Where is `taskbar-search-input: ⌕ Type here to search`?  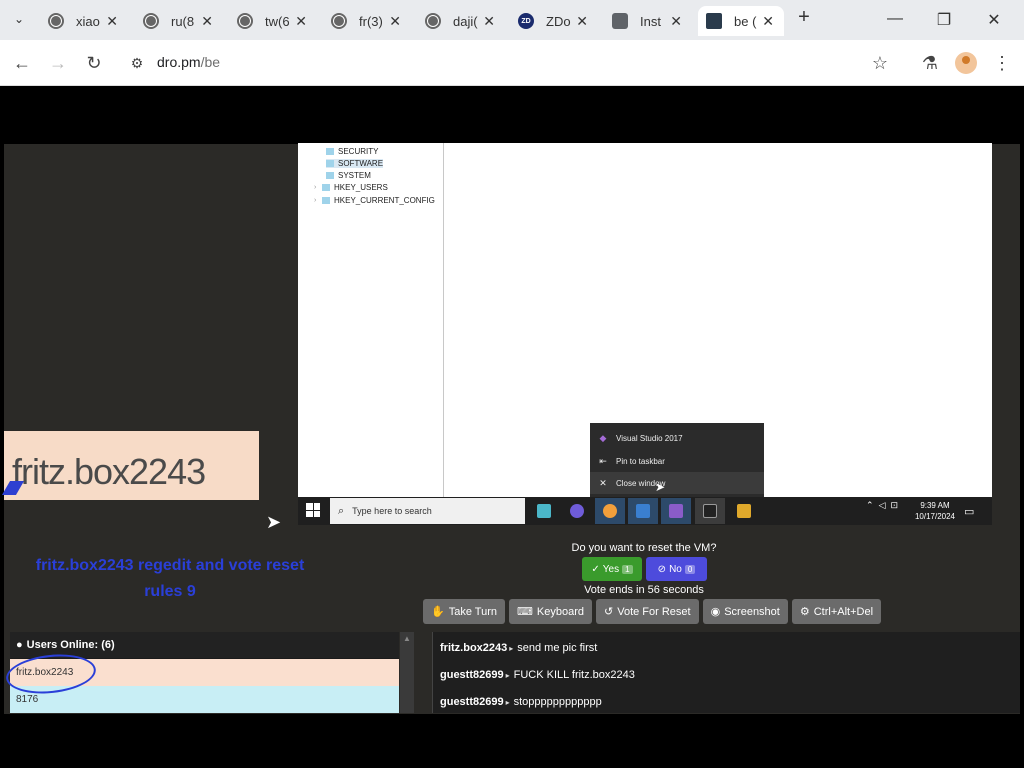
taskbar-search-input: ⌕ Type here to search is located at coordinates (427, 511).